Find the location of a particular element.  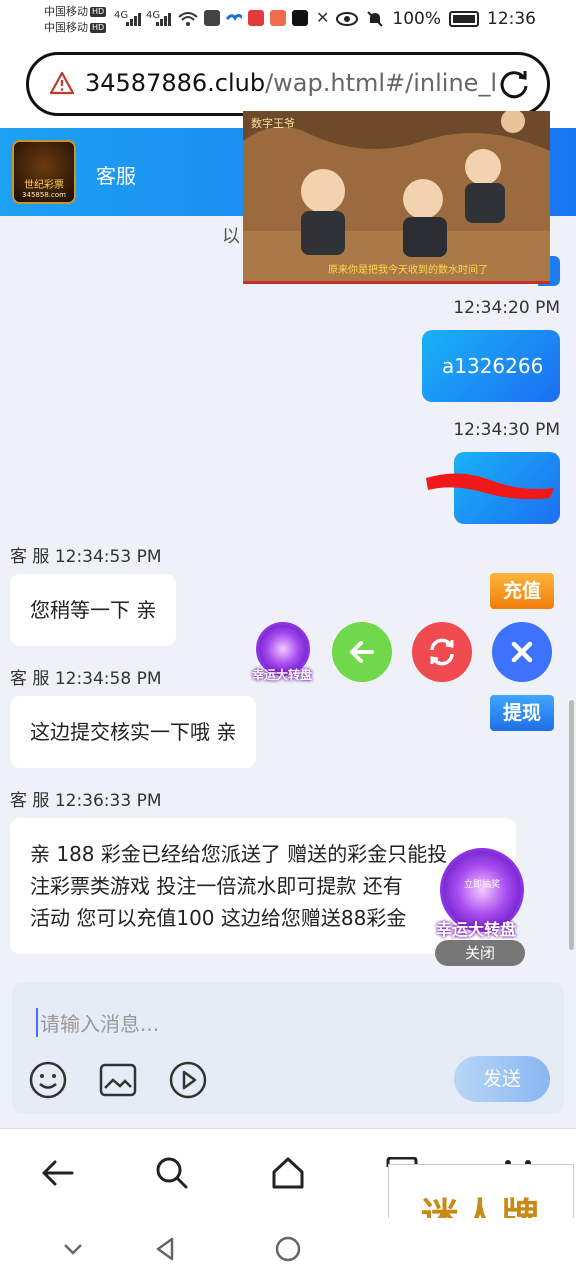

app-notification-icon is located at coordinates (212, 18).